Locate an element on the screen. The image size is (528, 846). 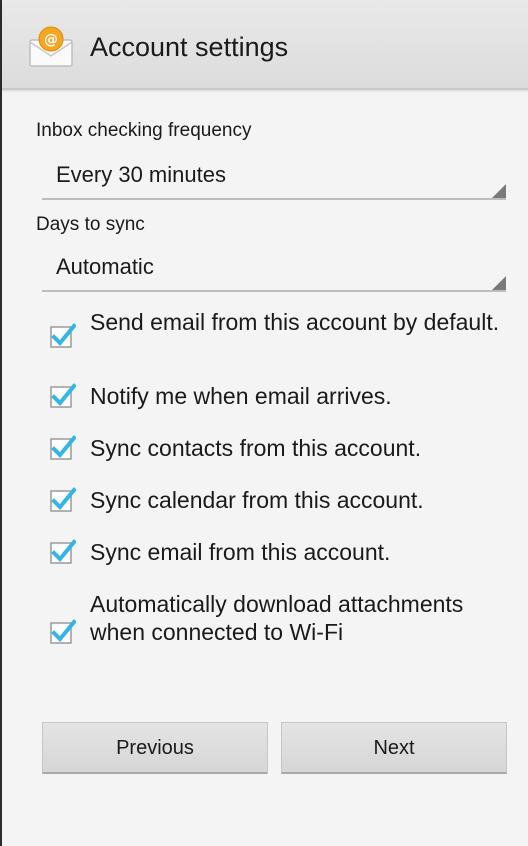
days-to-sync-spinner: Automatic is located at coordinates (274, 271).